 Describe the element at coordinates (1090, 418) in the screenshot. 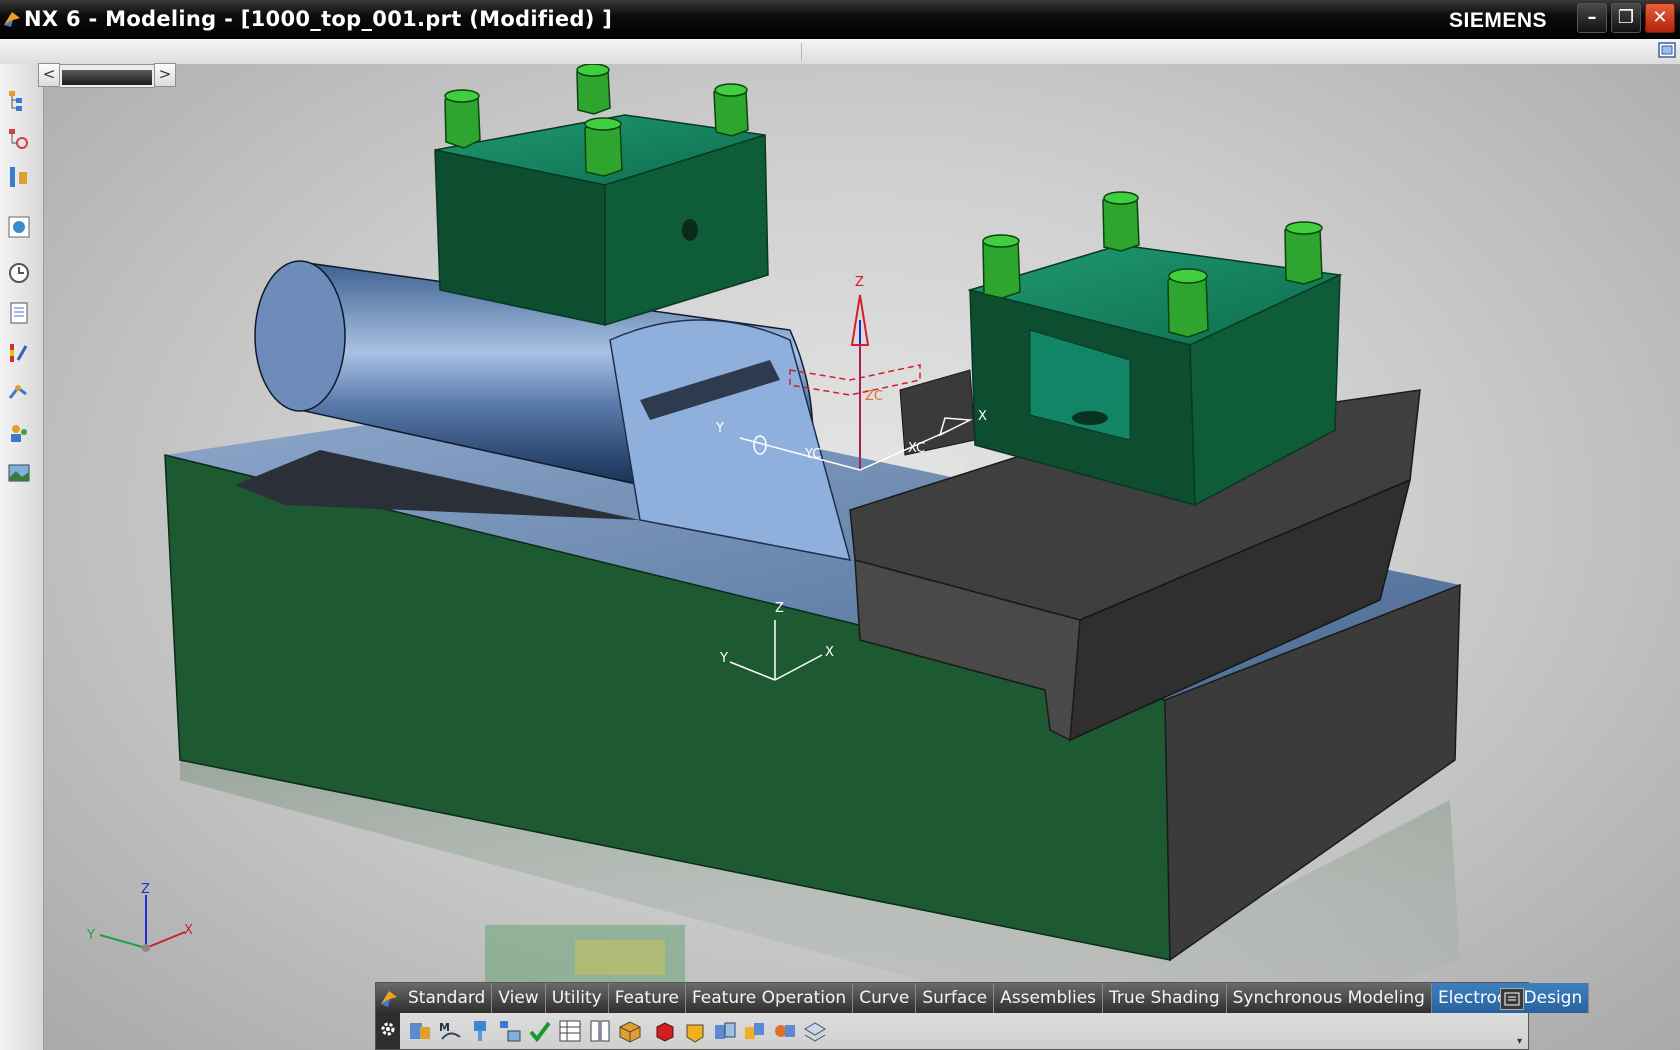

I see `right-clamp-hole` at that location.